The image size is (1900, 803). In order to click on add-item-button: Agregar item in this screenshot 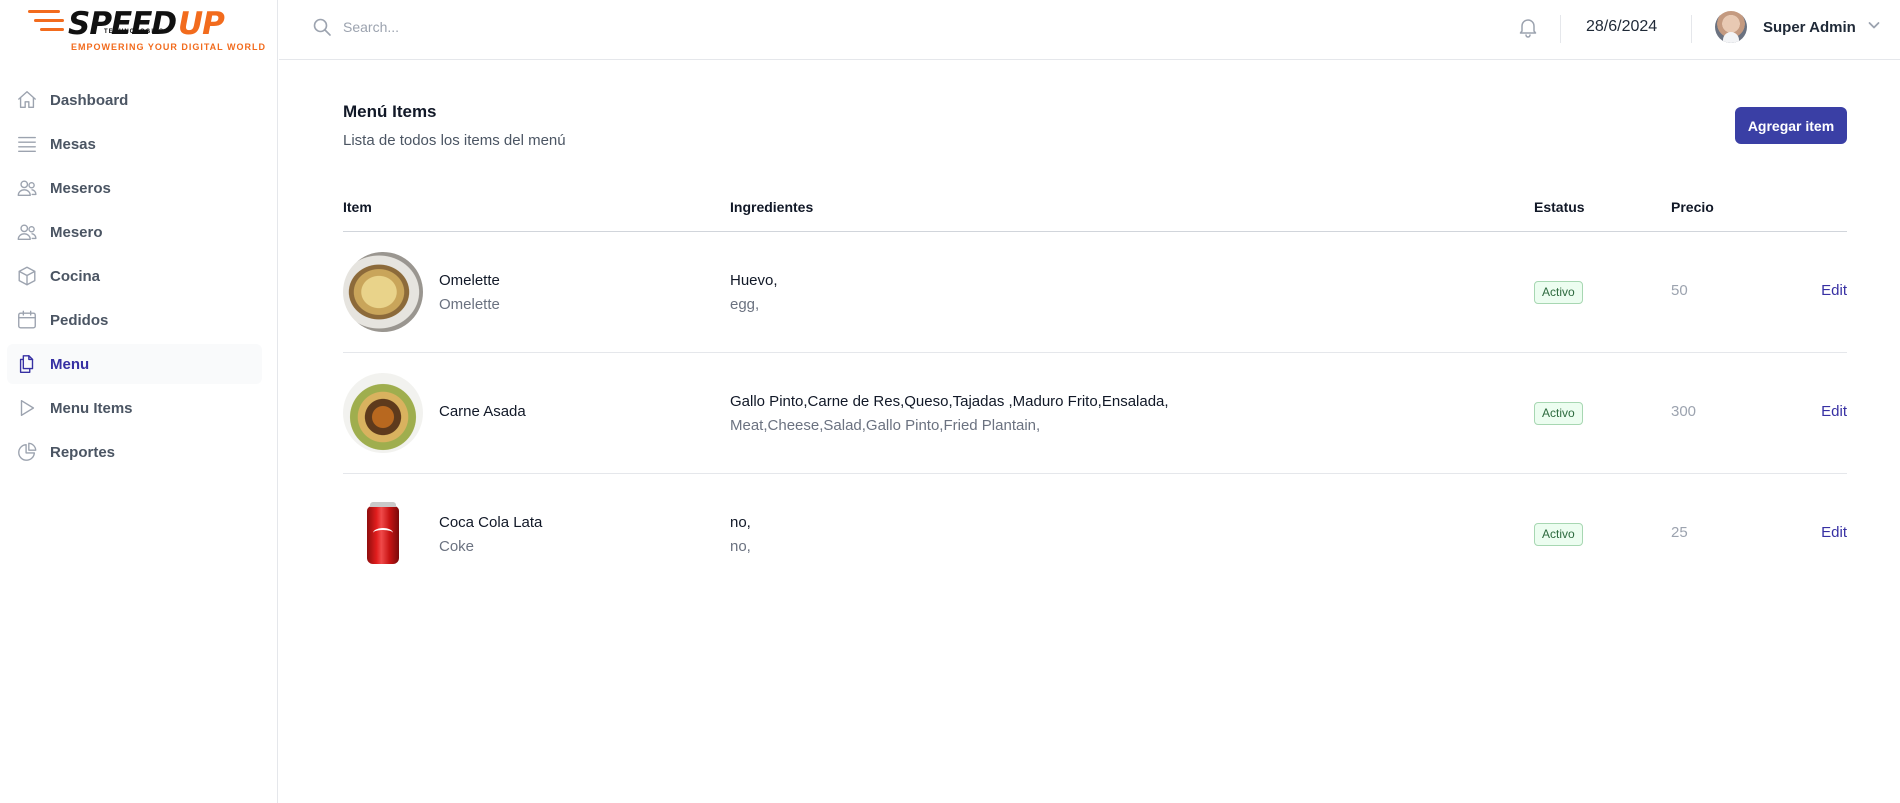, I will do `click(1791, 125)`.